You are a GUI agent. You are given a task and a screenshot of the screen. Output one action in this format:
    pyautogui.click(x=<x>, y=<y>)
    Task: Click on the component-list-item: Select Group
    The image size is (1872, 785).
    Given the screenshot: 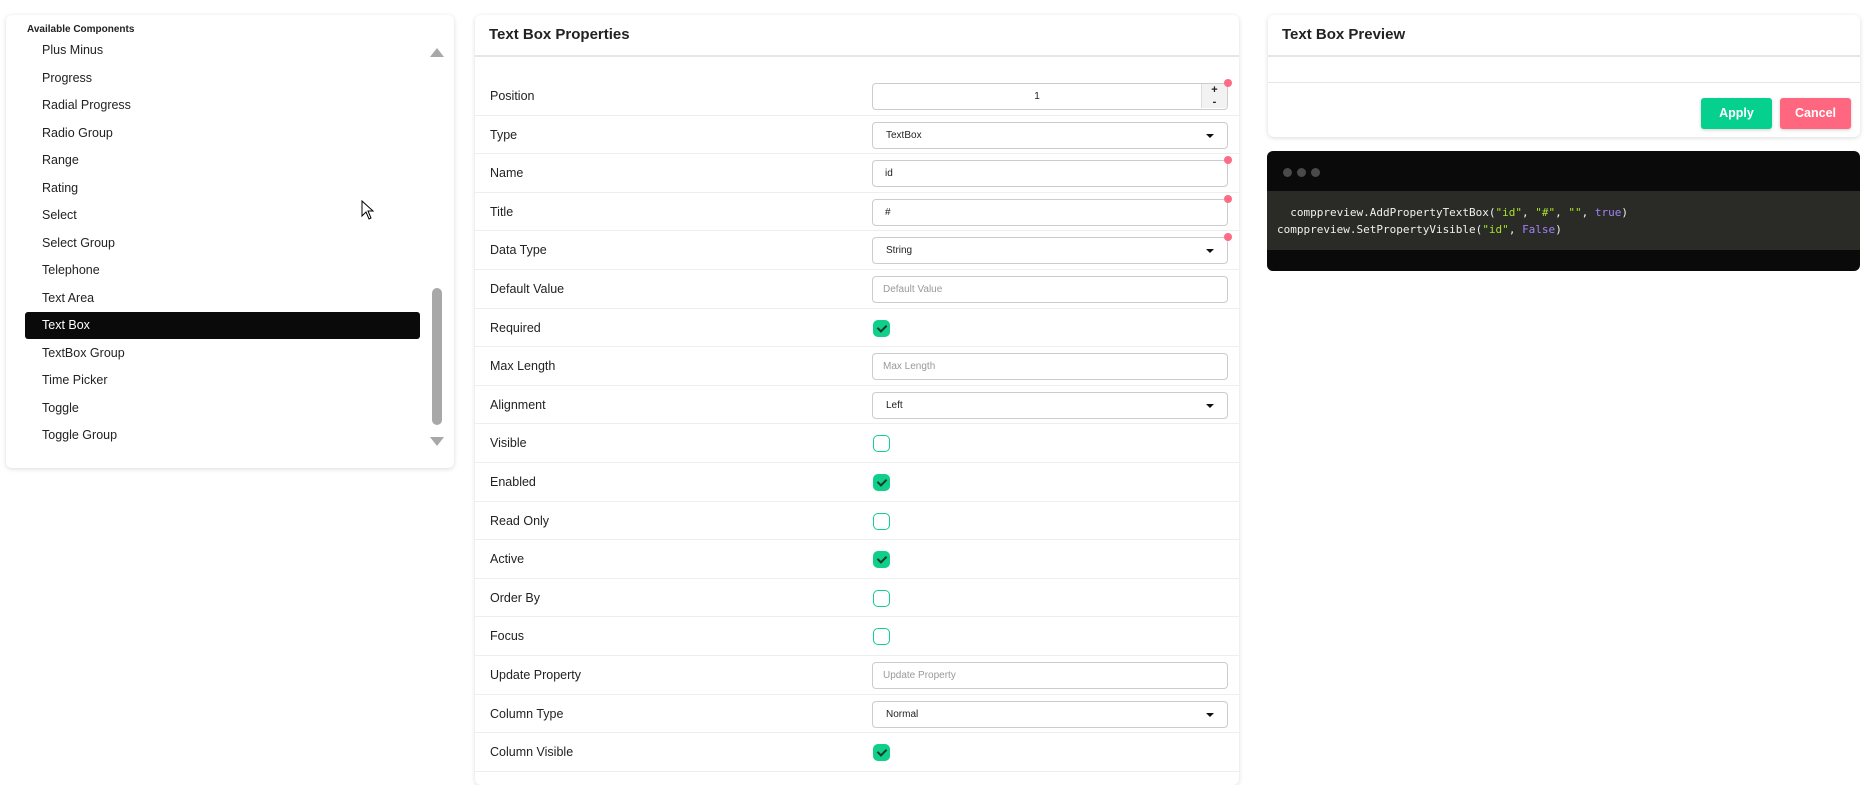 What is the action you would take?
    pyautogui.click(x=222, y=243)
    